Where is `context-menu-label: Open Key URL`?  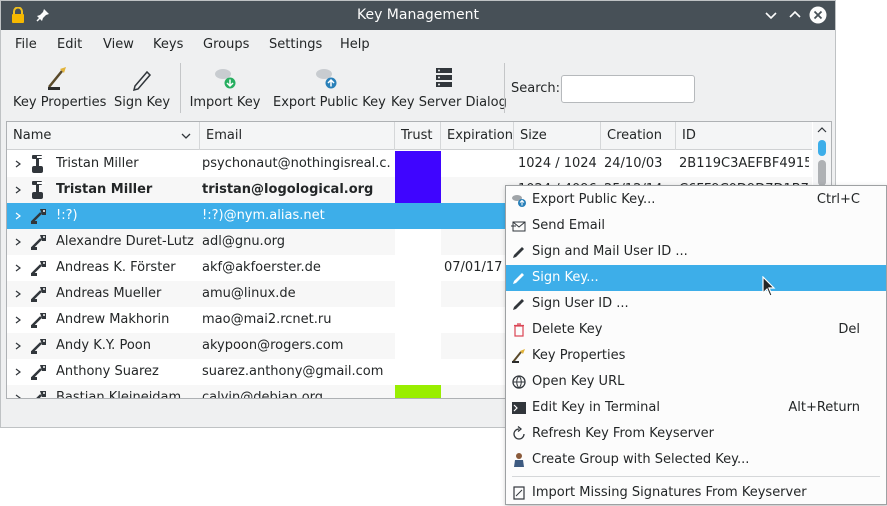
context-menu-label: Open Key URL is located at coordinates (578, 381).